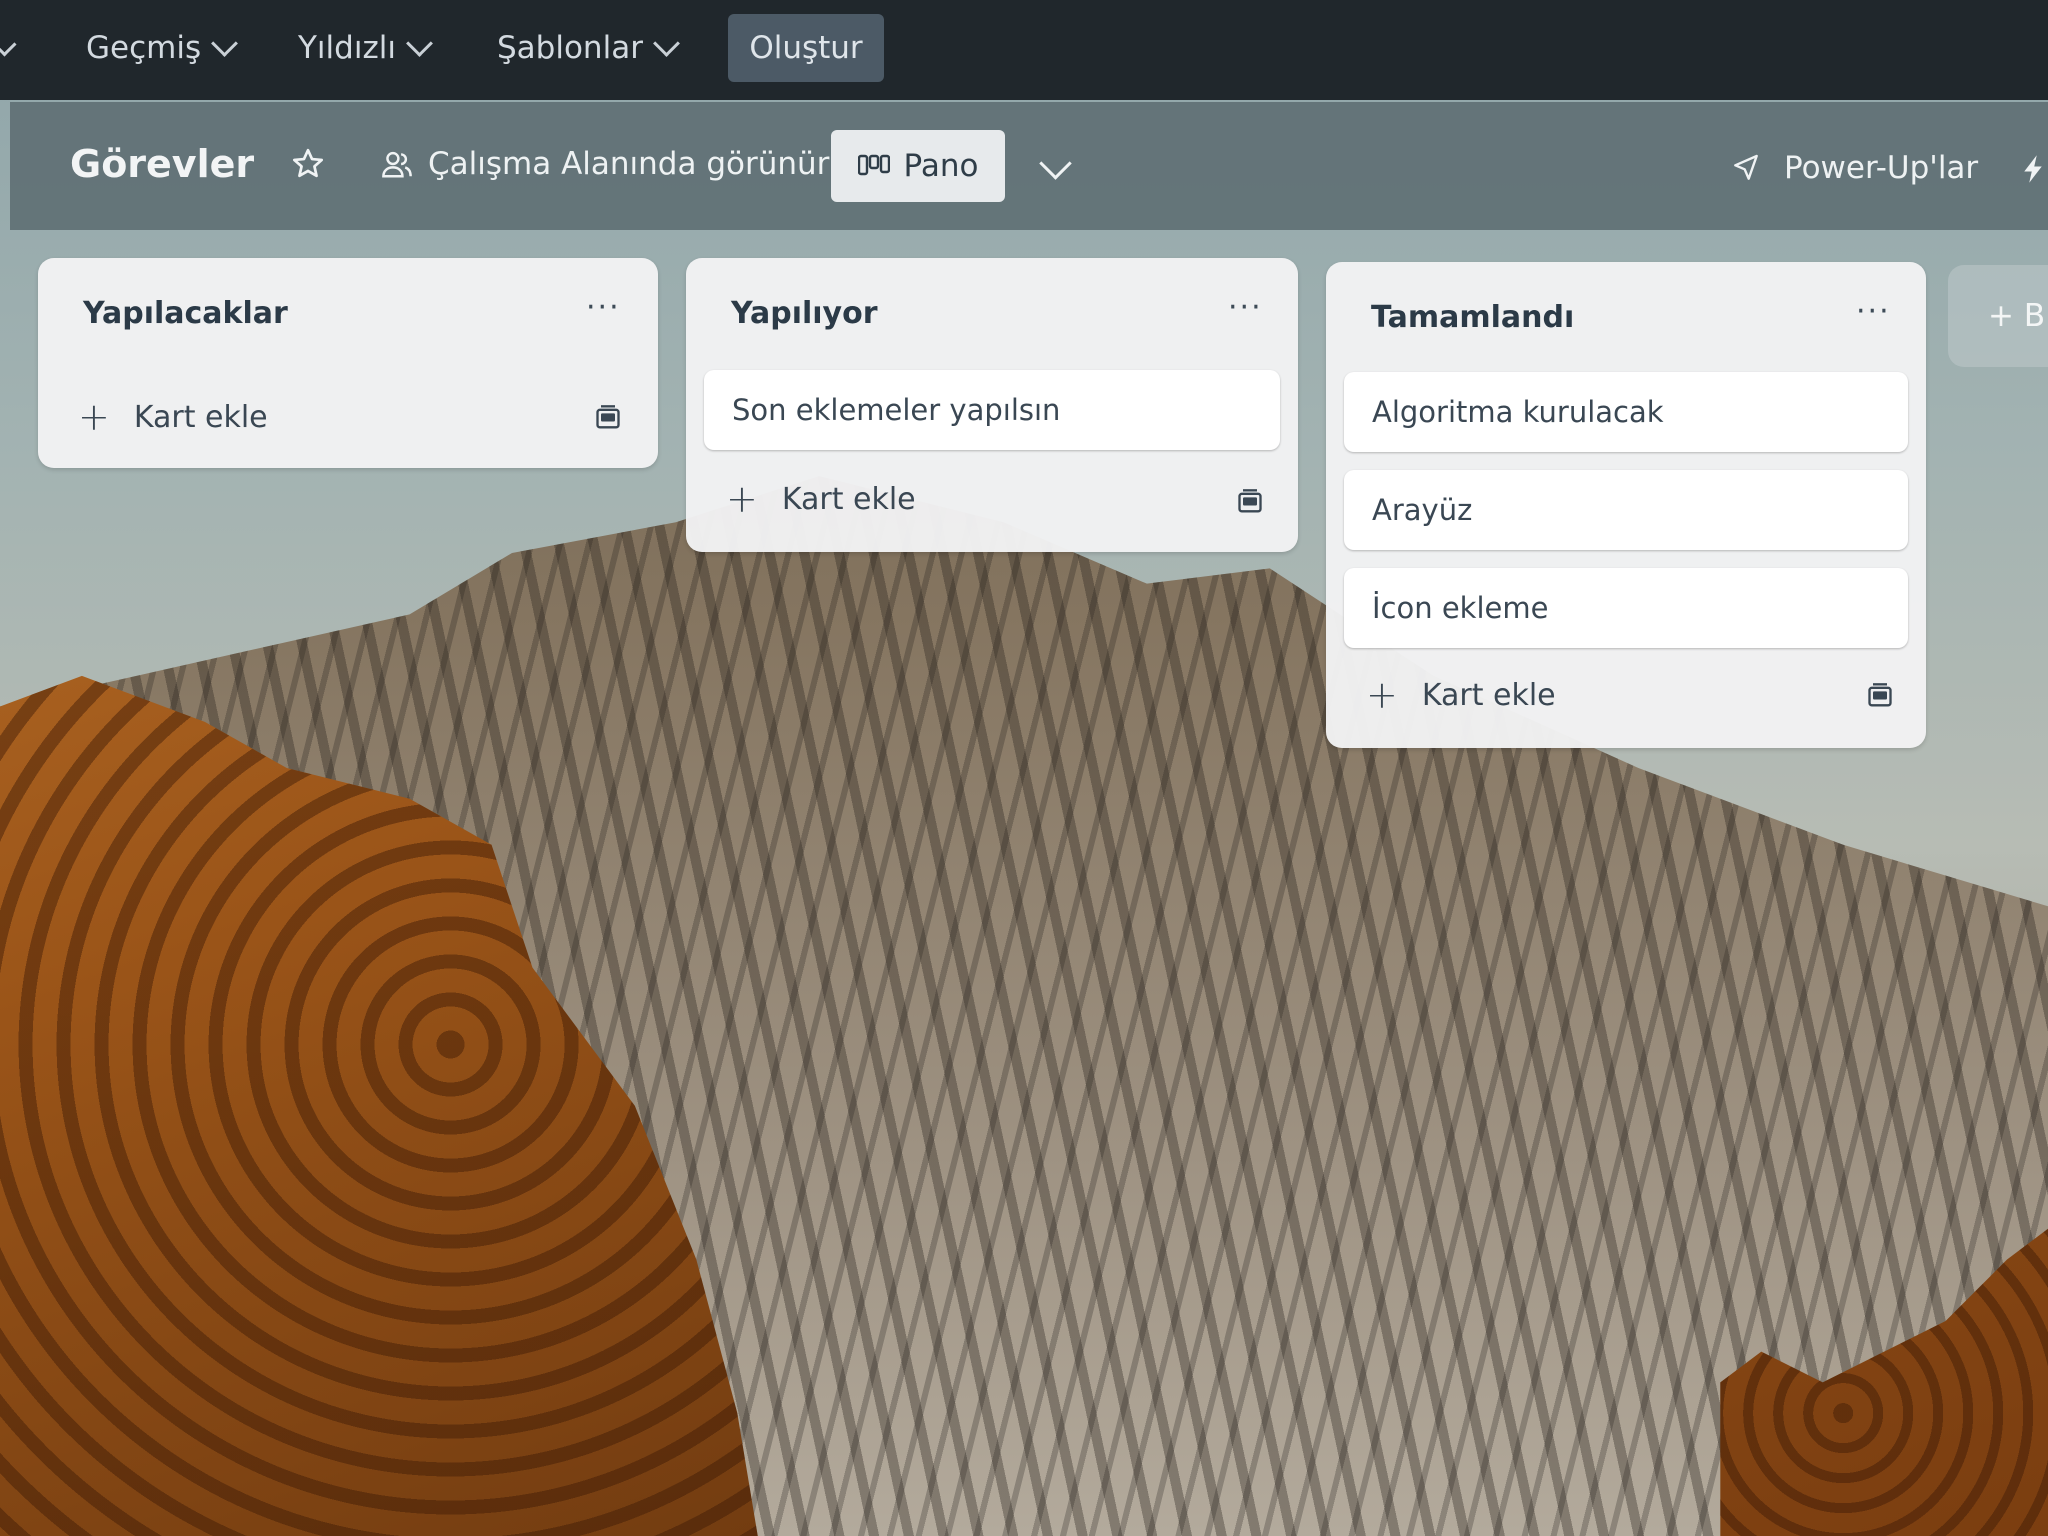 This screenshot has width=2048, height=1536. What do you see at coordinates (570, 48) in the screenshot?
I see `nav-templates-label: Şablonlar` at bounding box center [570, 48].